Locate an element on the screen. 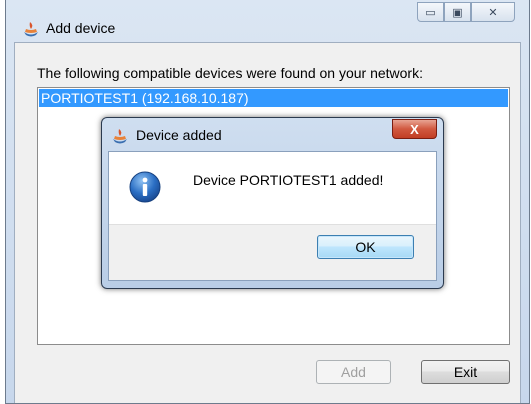 This screenshot has width=531, height=404. minimize-icon: ▭ is located at coordinates (430, 12).